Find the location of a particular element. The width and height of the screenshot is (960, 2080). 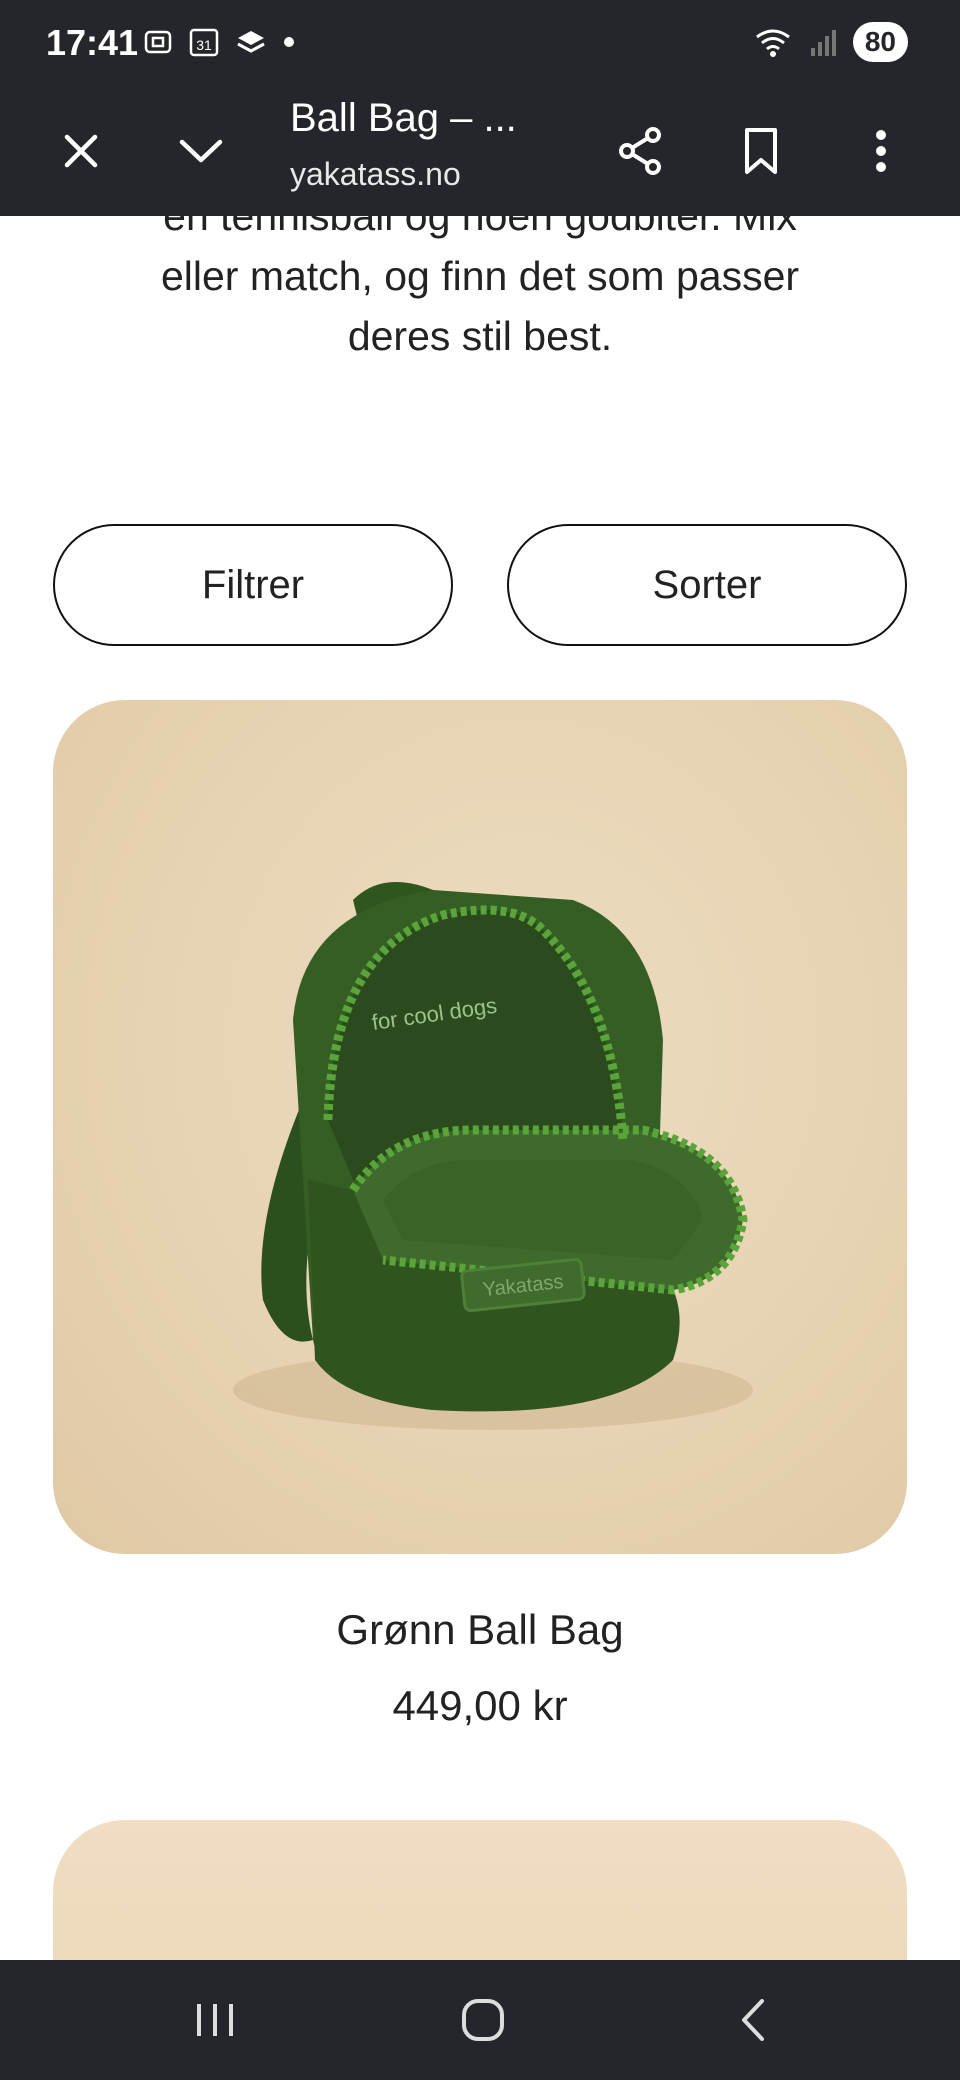

back-button is located at coordinates (753, 2020).